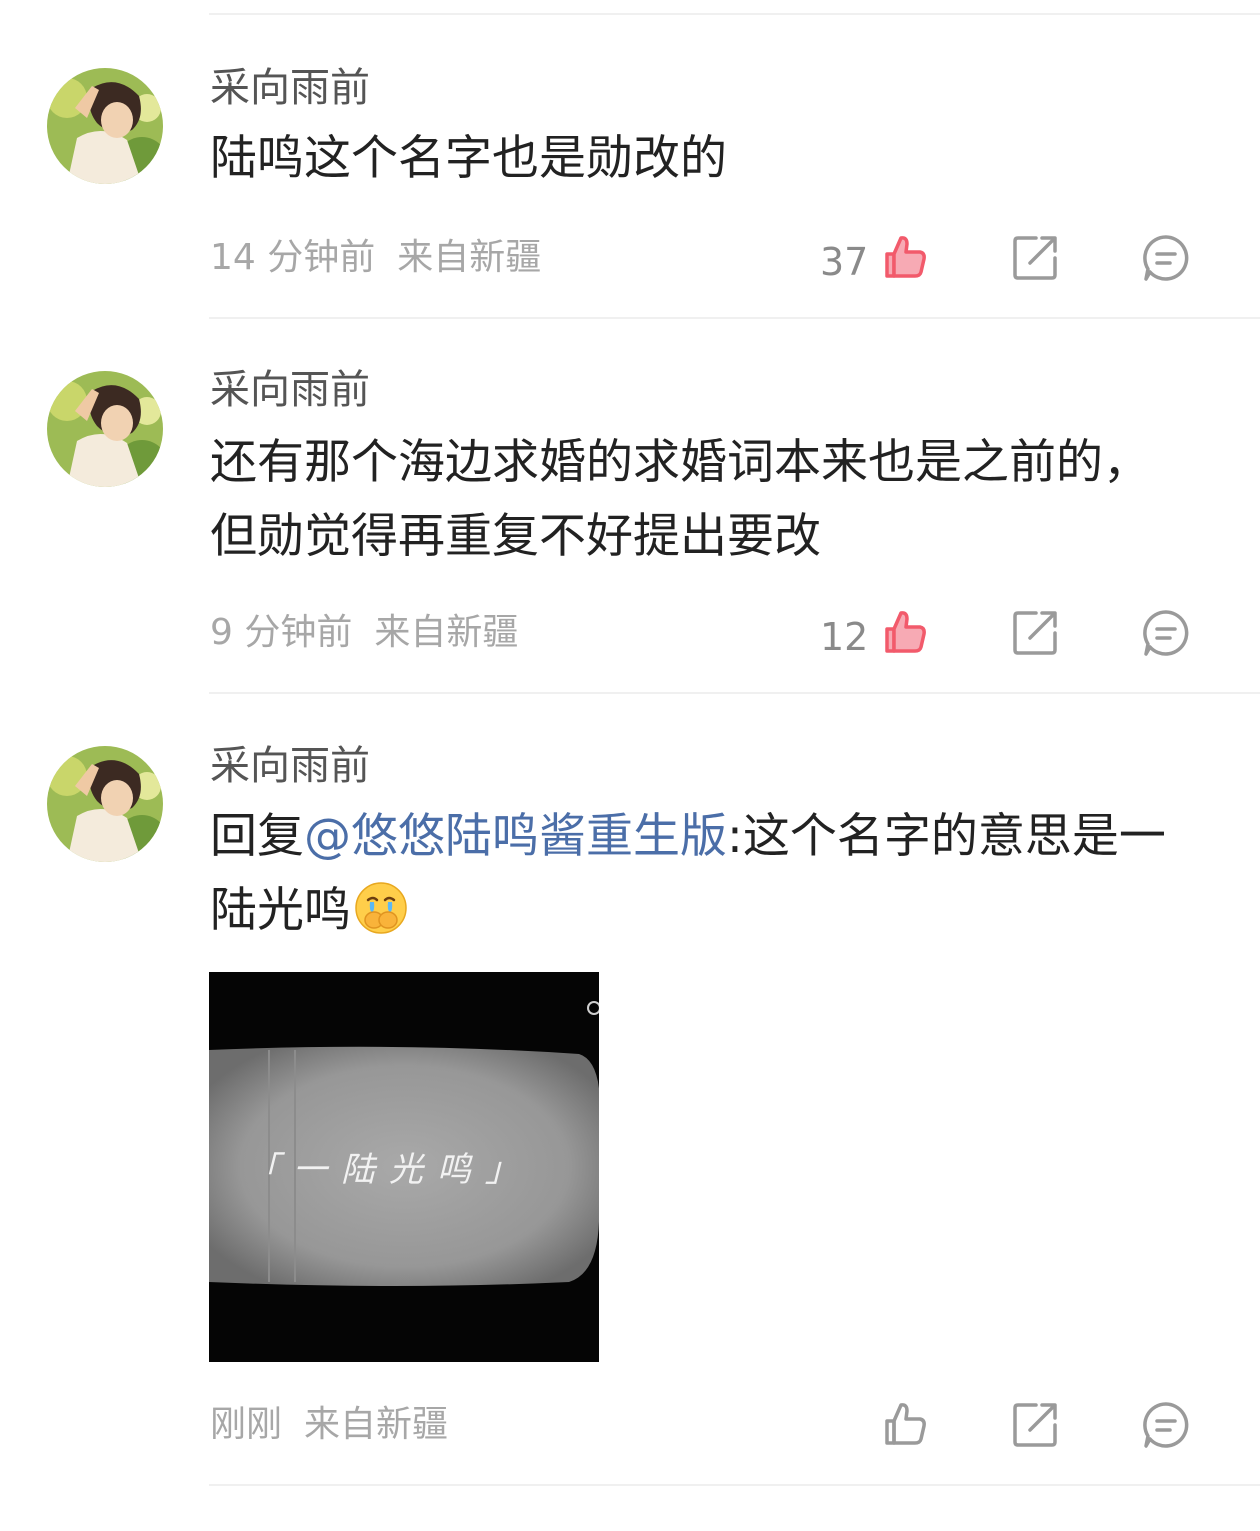  Describe the element at coordinates (389, 1170) in the screenshot. I see `image-caption: 「一陆光鸣」` at that location.